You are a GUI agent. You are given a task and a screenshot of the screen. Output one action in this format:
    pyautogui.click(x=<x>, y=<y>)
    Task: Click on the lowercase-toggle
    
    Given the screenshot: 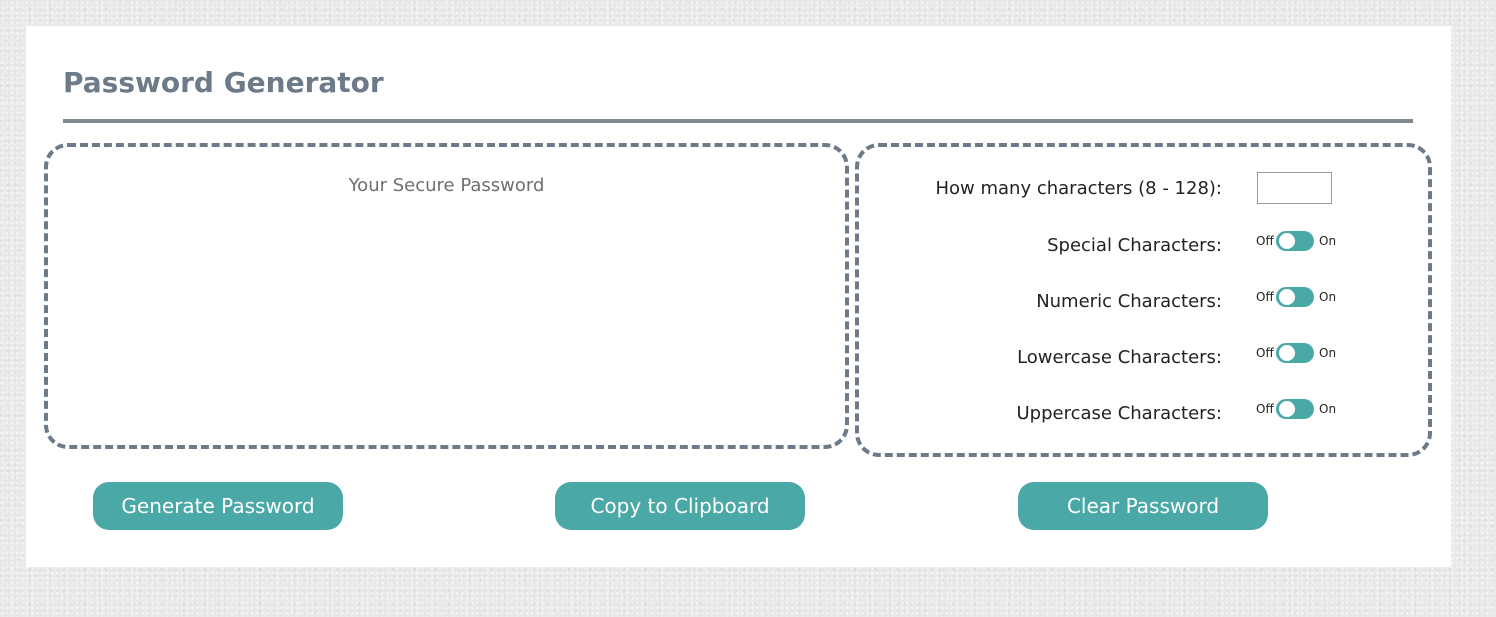 What is the action you would take?
    pyautogui.click(x=1295, y=353)
    